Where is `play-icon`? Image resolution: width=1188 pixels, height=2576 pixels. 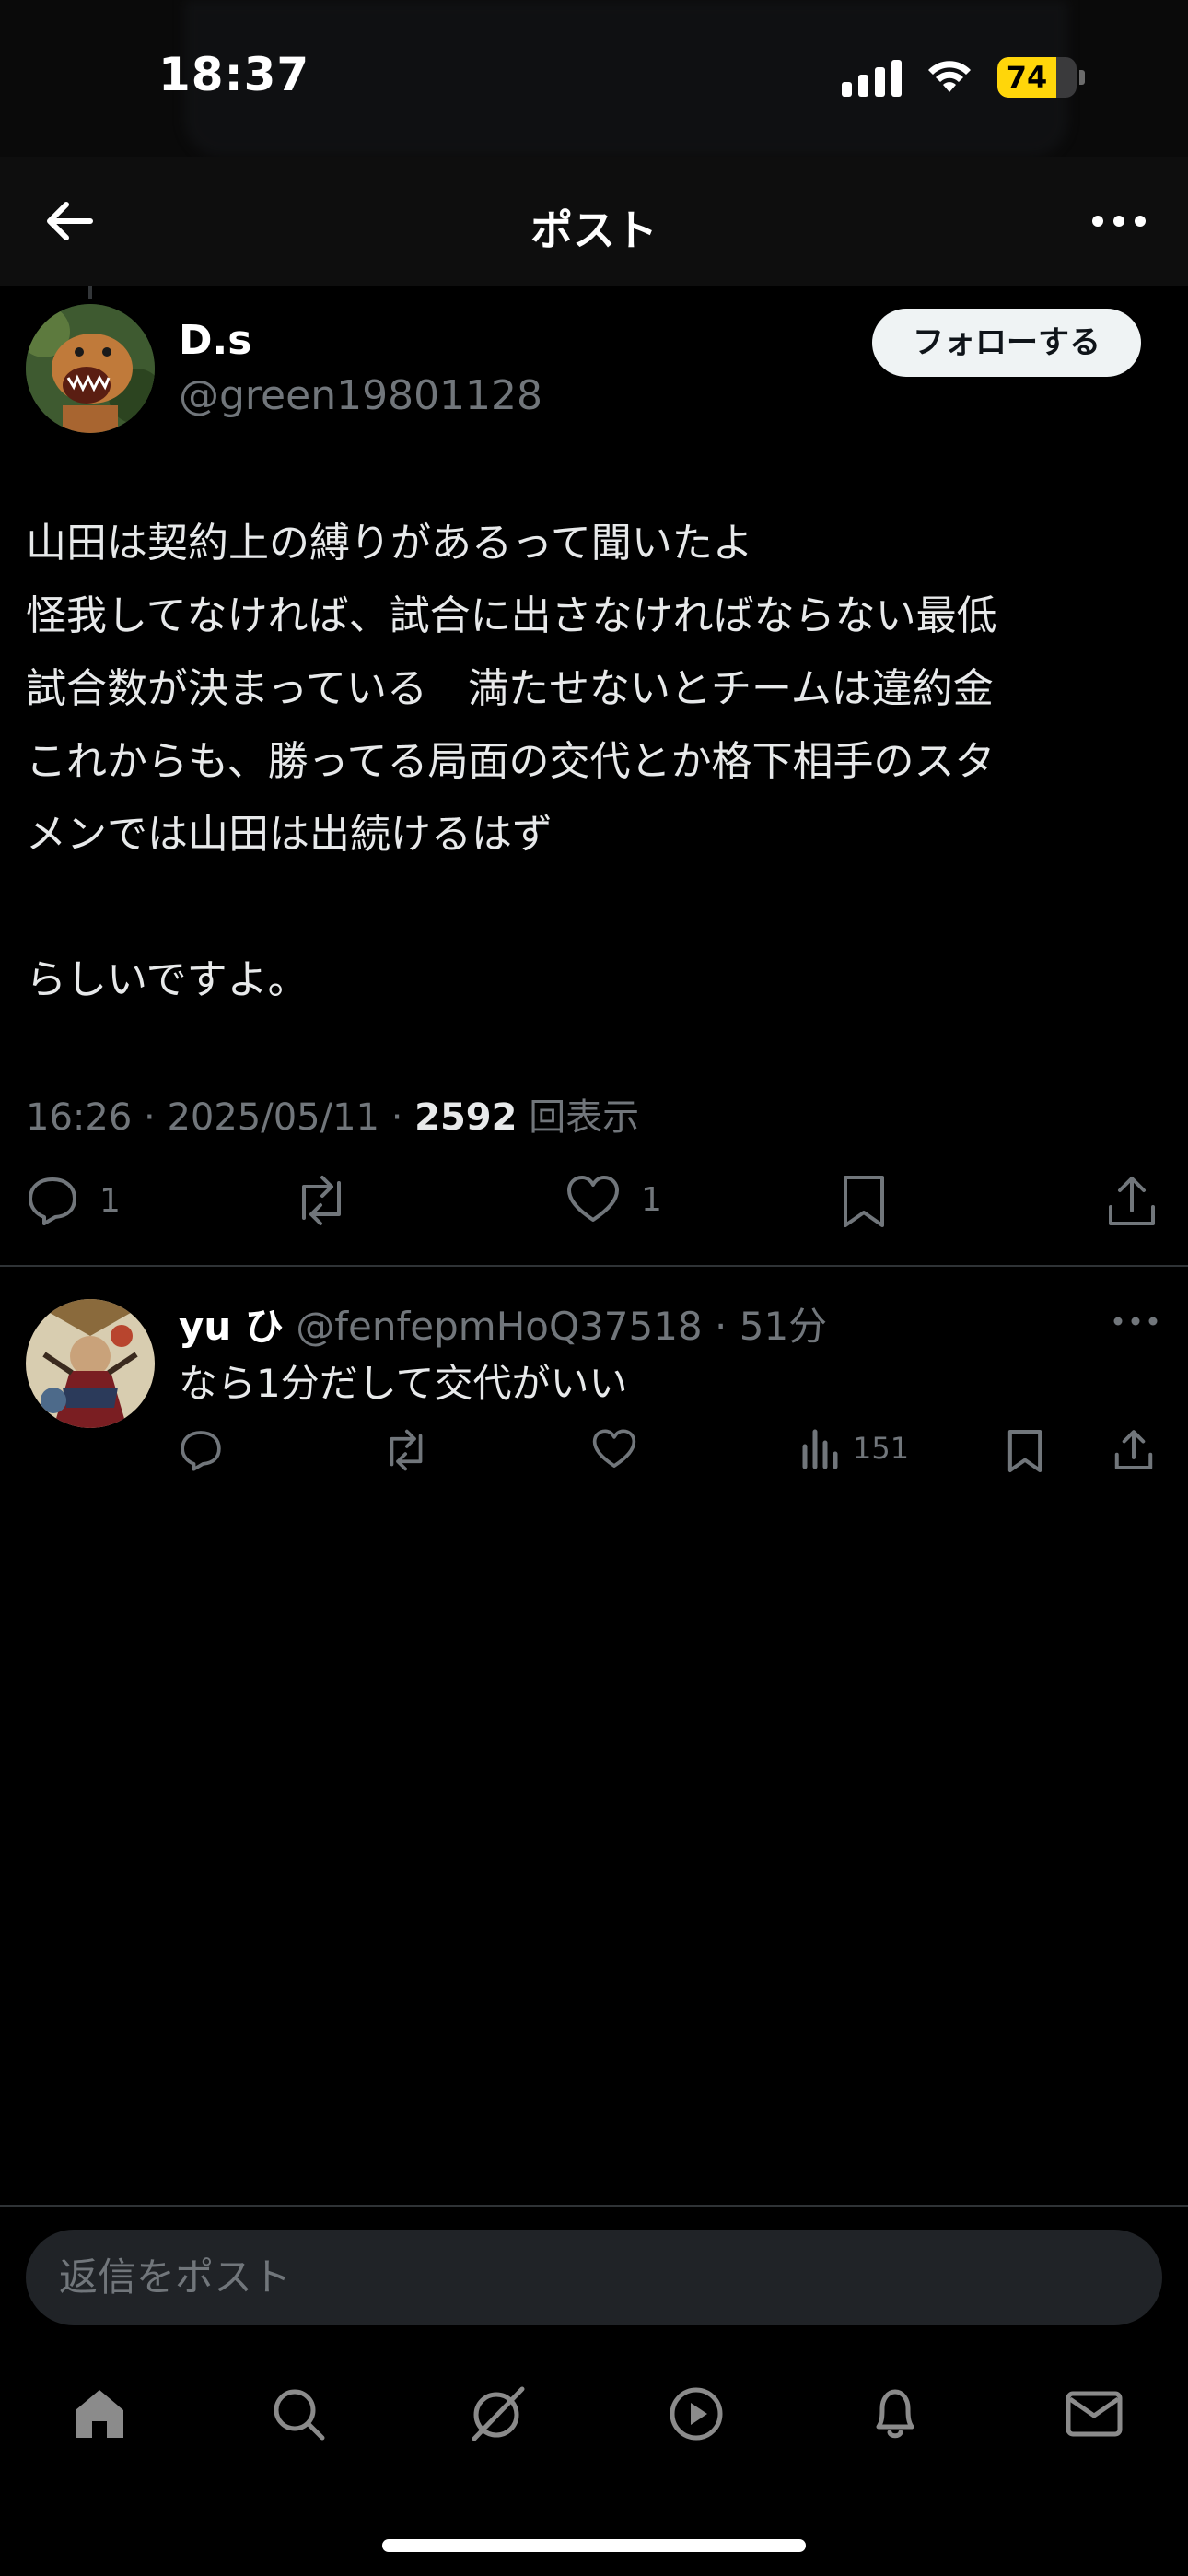 play-icon is located at coordinates (696, 2414).